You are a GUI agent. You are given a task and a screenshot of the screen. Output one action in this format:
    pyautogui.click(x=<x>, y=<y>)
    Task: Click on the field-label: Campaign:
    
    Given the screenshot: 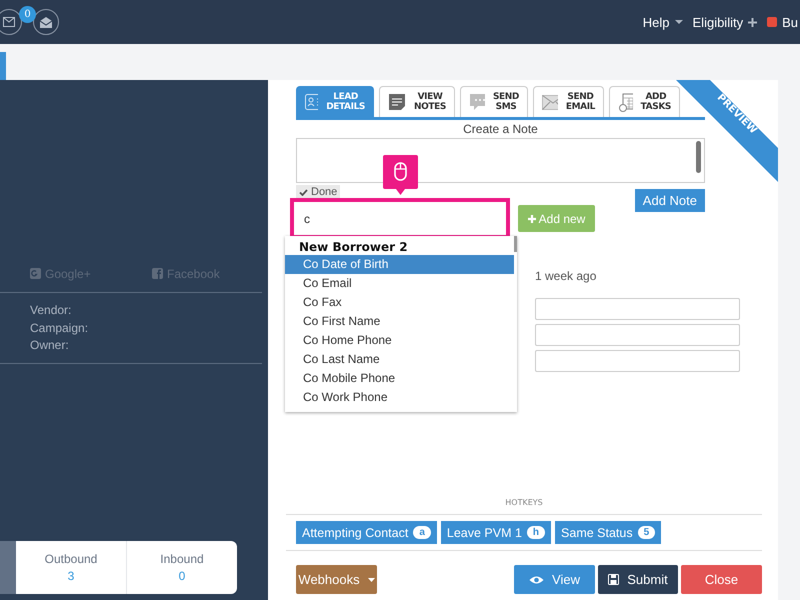 What is the action you would take?
    pyautogui.click(x=60, y=328)
    